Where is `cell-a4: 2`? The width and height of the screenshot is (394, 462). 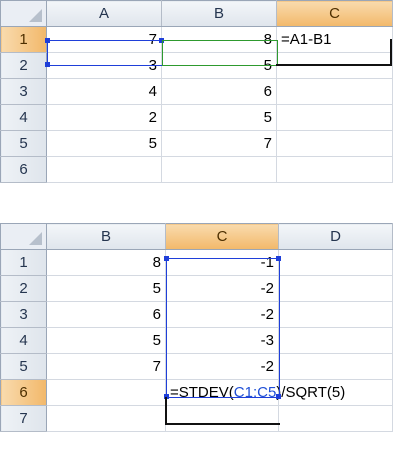
cell-a4: 2 is located at coordinates (104, 117).